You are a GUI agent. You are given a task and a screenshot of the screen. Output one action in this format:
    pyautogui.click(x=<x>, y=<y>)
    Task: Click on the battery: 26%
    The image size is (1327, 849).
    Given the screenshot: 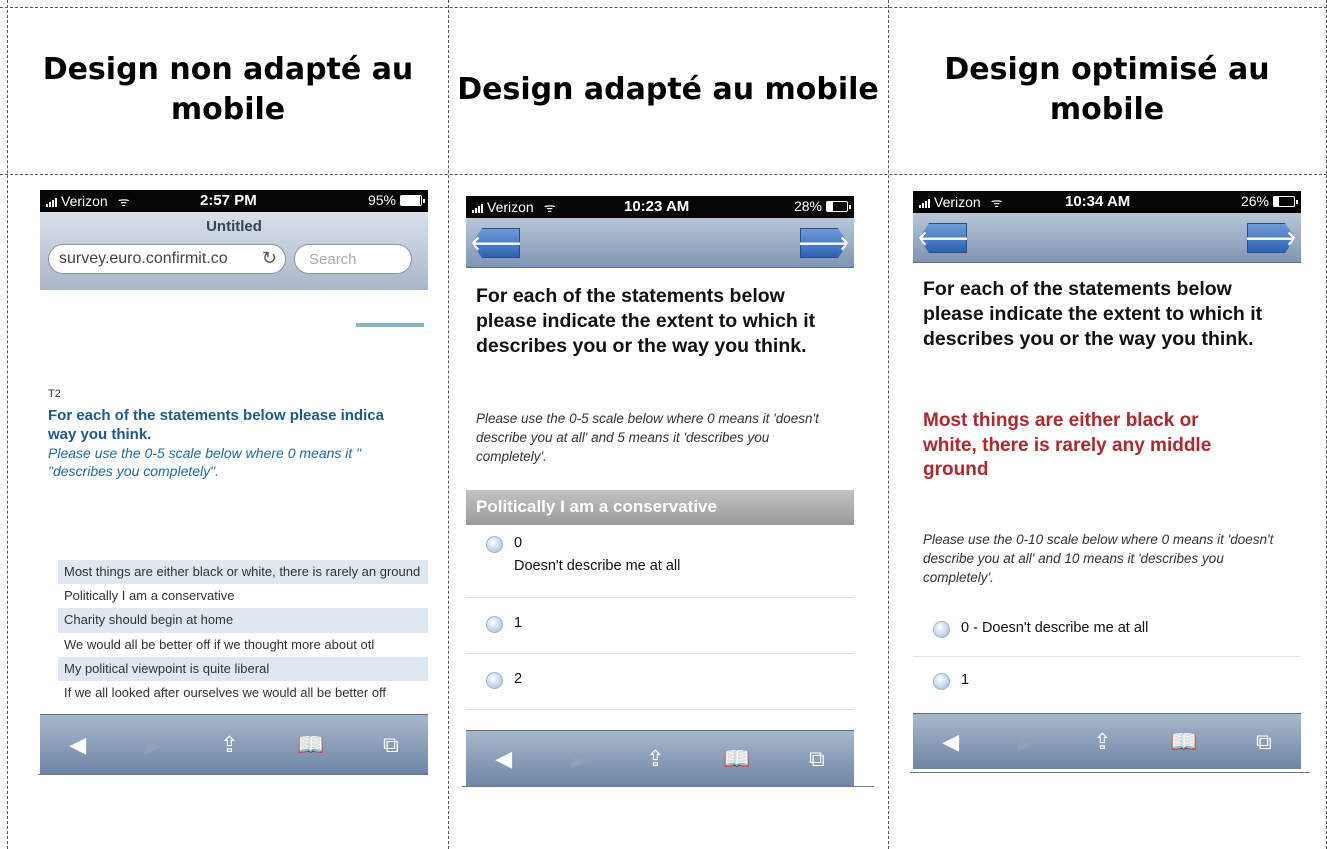 What is the action you would take?
    pyautogui.click(x=1269, y=201)
    